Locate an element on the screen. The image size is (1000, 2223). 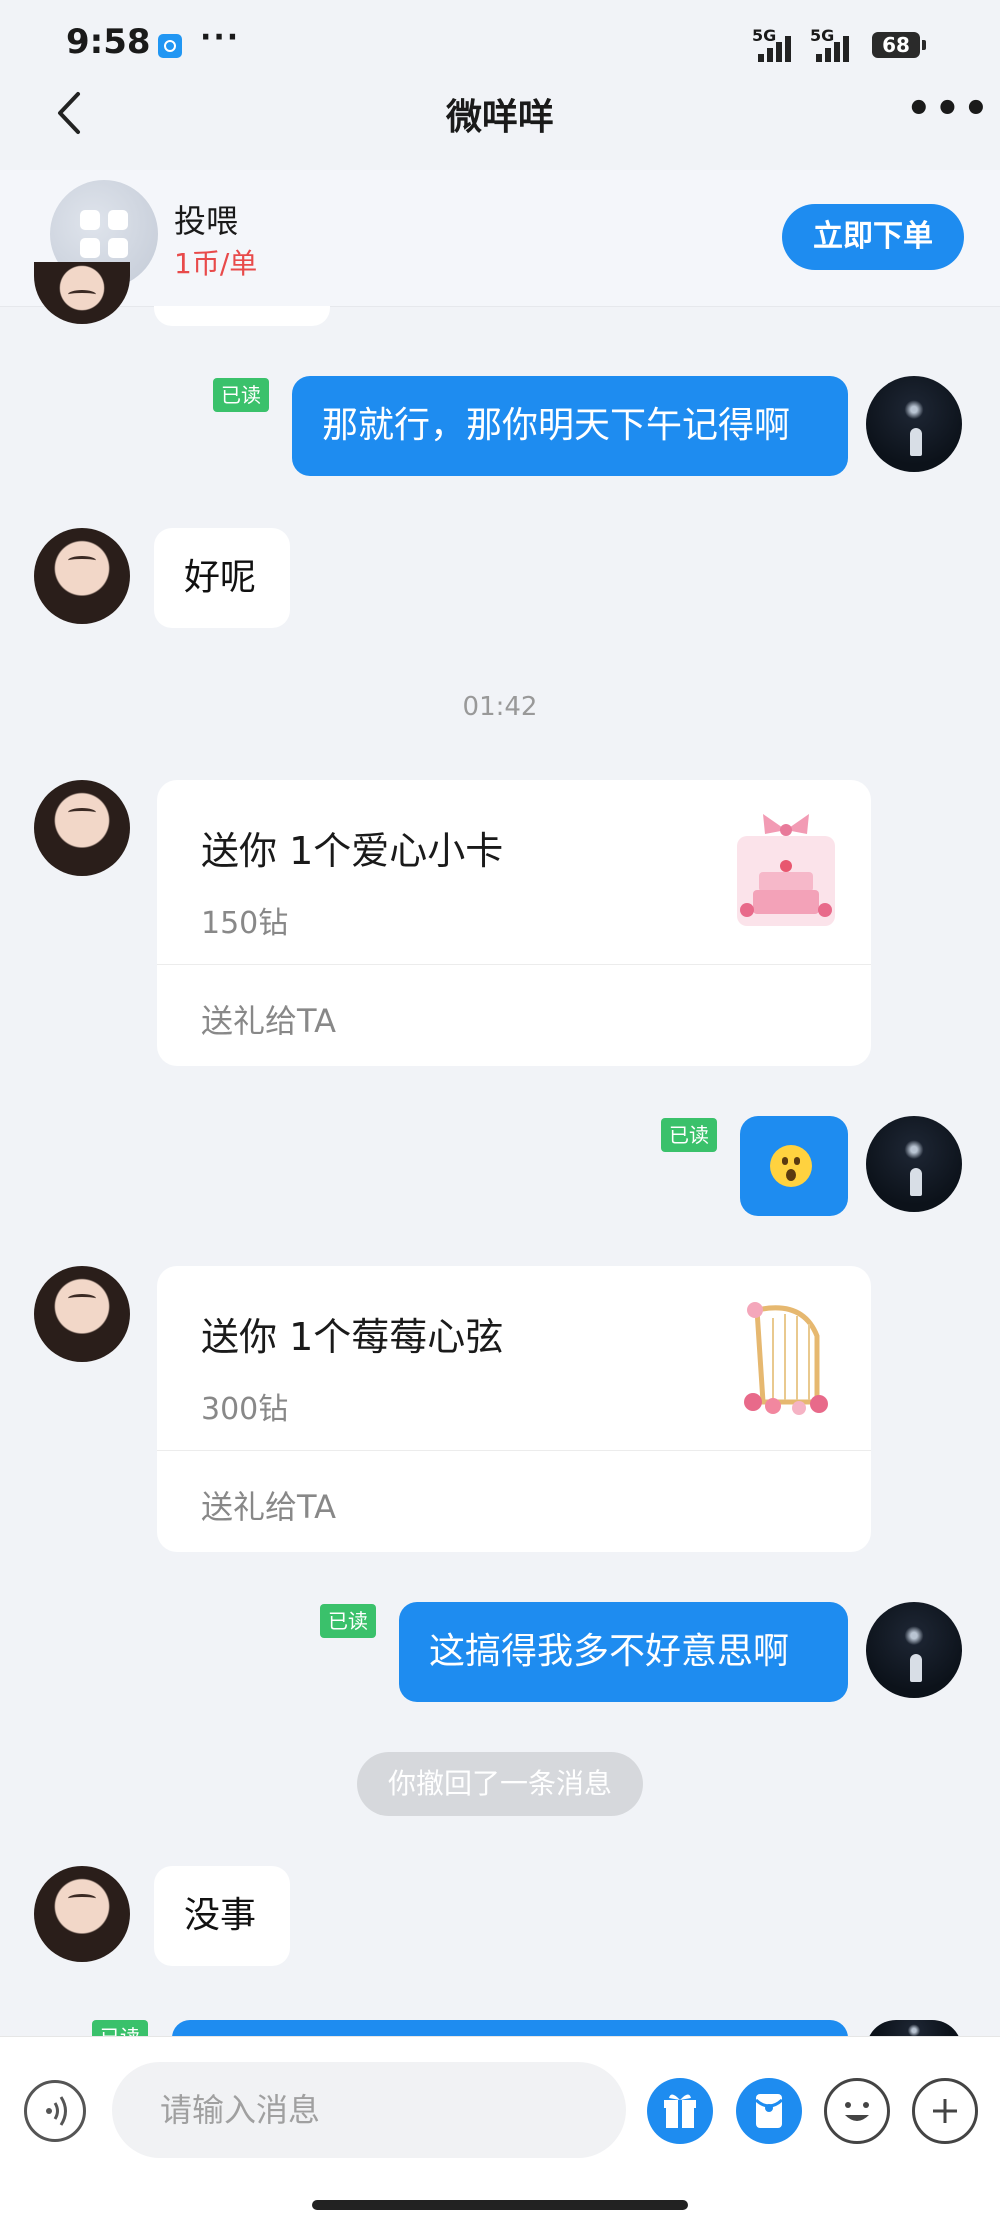
plus-icon is located at coordinates (945, 2111).